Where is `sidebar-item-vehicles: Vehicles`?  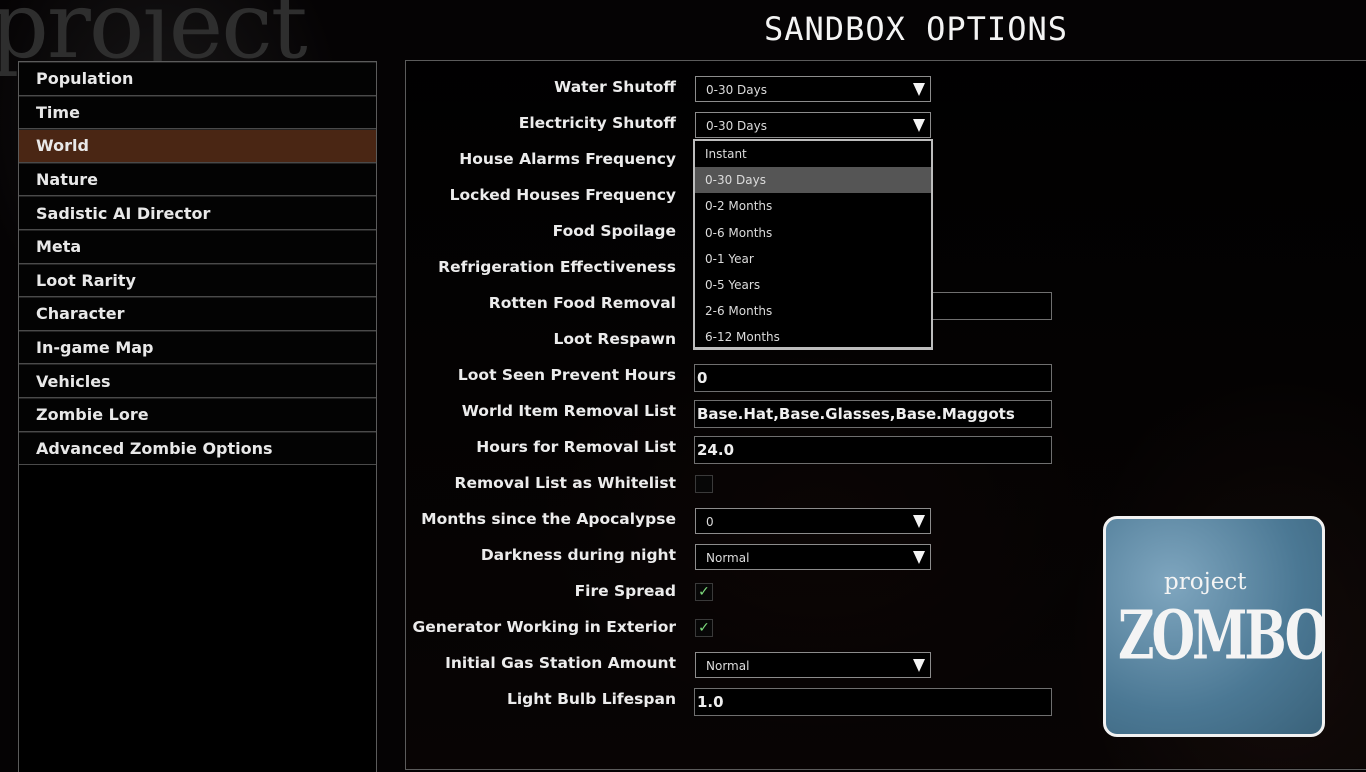 sidebar-item-vehicles: Vehicles is located at coordinates (197, 381).